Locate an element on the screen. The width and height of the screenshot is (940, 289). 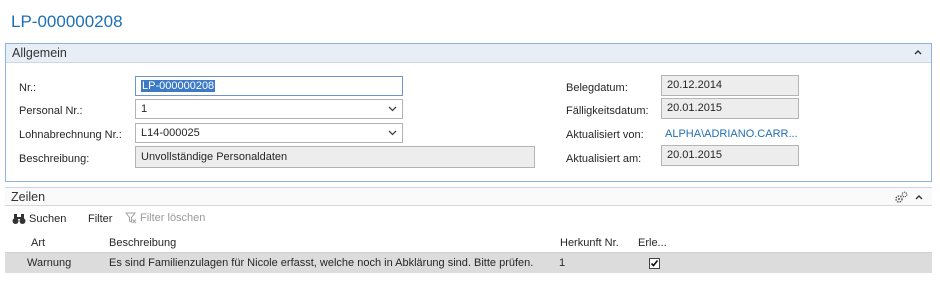
row-herkunft-nr: 1 is located at coordinates (562, 263).